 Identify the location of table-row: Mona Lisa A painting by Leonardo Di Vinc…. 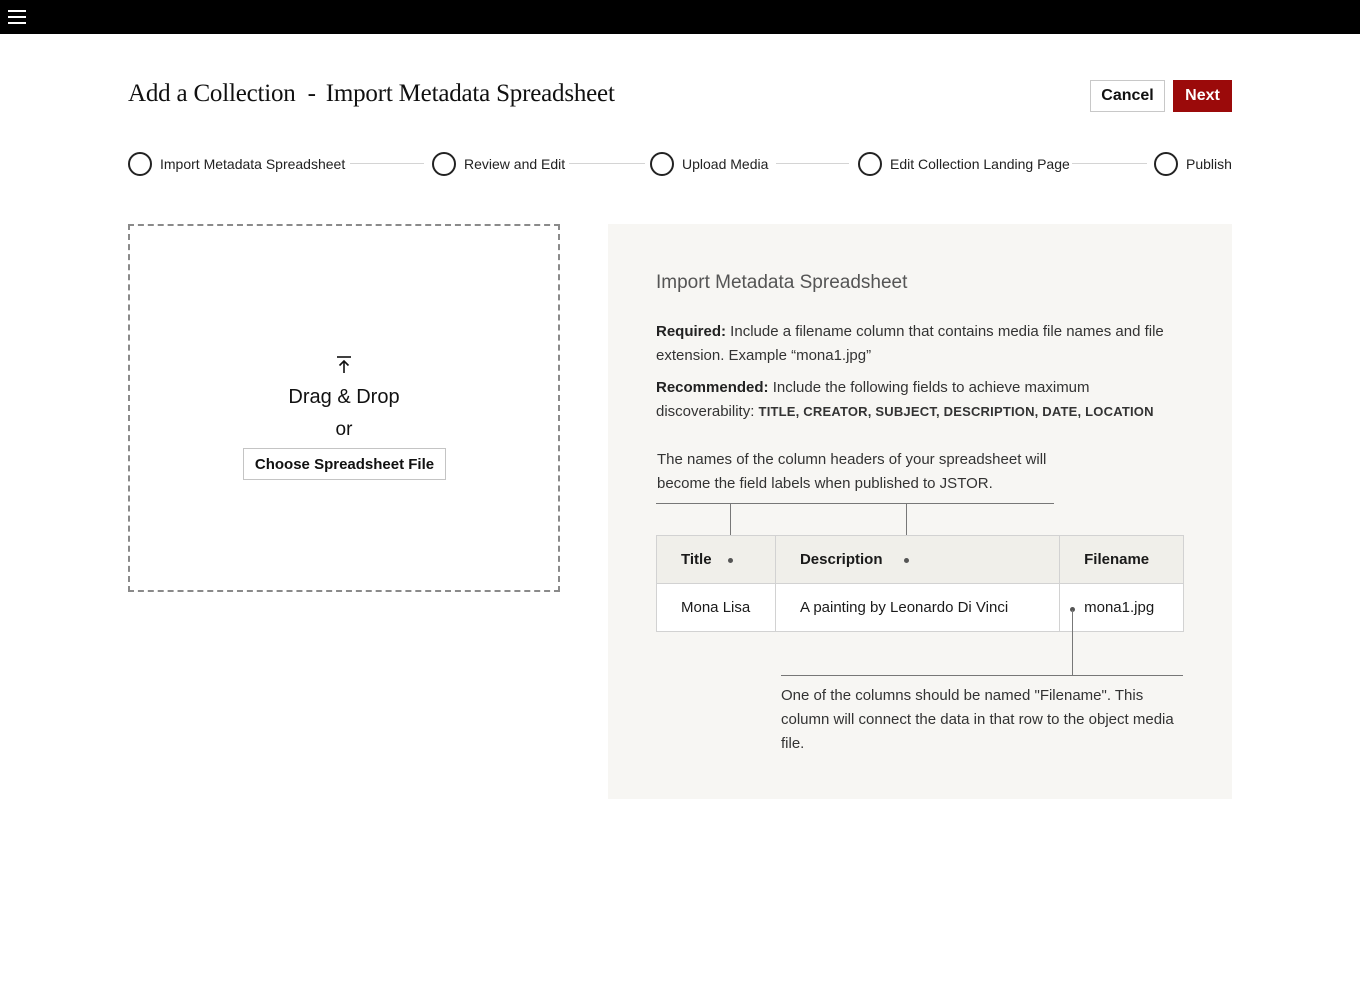
(920, 607).